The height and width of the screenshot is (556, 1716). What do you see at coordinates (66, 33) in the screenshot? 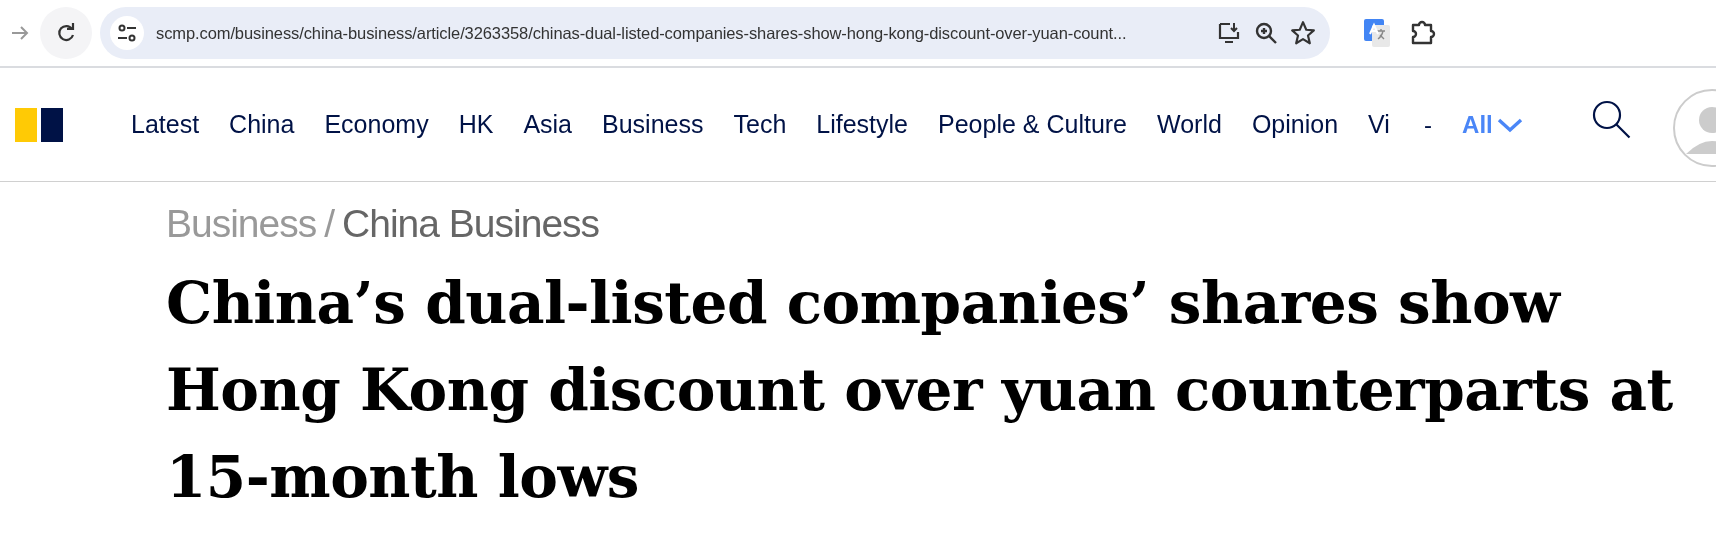
I see `reload-button` at bounding box center [66, 33].